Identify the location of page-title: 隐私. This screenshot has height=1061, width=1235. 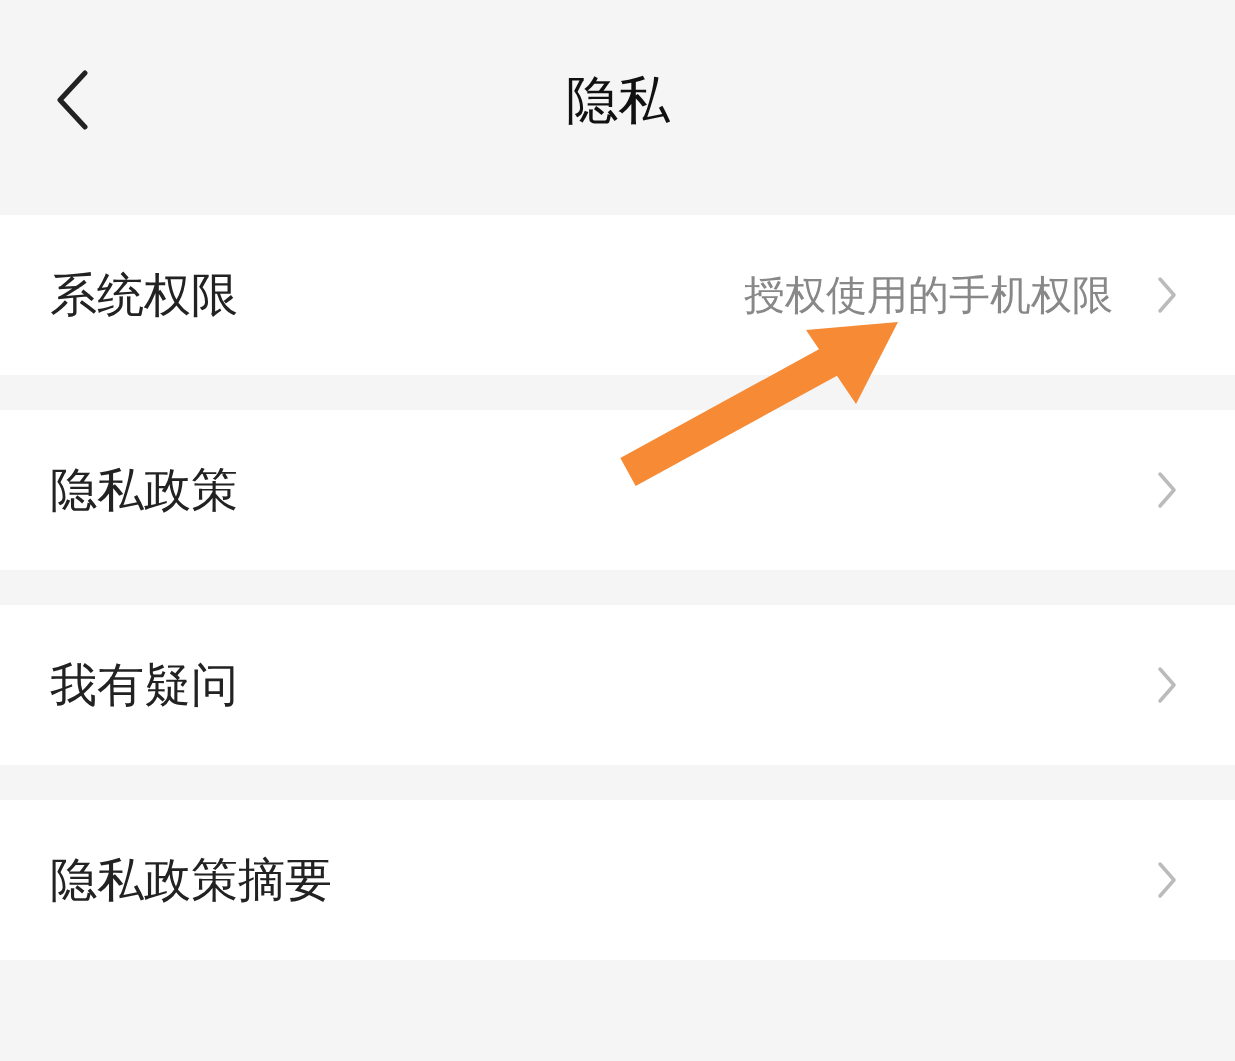
(617, 100).